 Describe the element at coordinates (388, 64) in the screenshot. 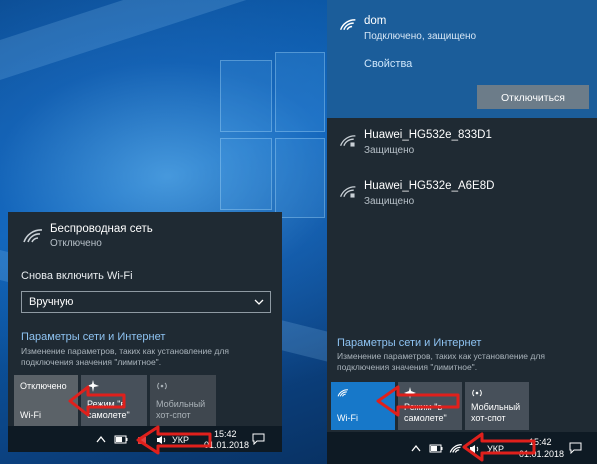

I see `properties-link: Свойства` at that location.